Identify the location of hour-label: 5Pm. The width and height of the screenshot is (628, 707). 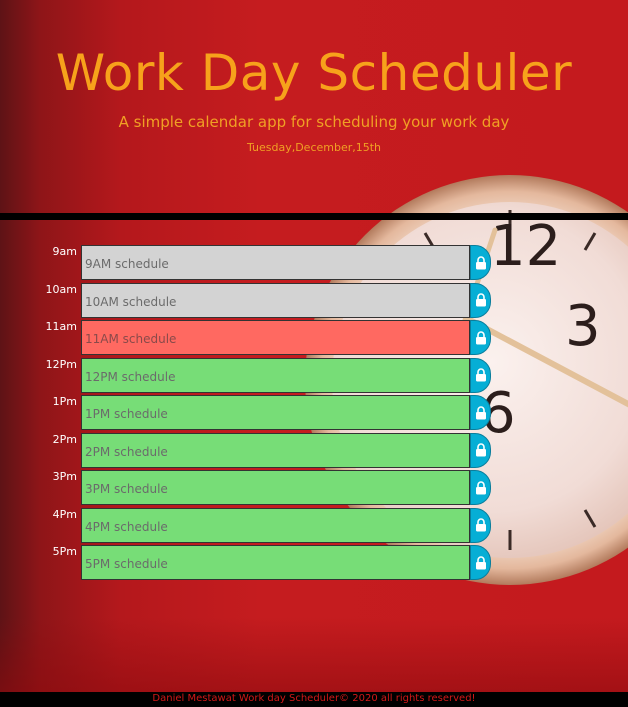
(64, 551).